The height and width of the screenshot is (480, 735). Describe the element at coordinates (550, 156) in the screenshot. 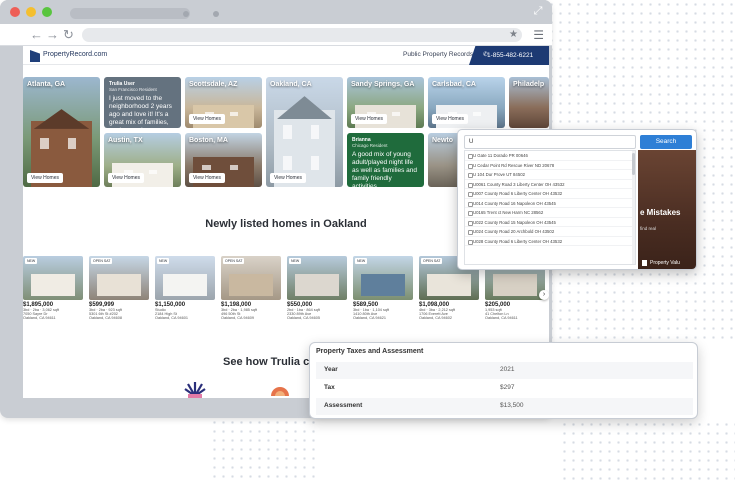

I see `suggestion-item: U Gate 11 Dorado PR 00646` at that location.